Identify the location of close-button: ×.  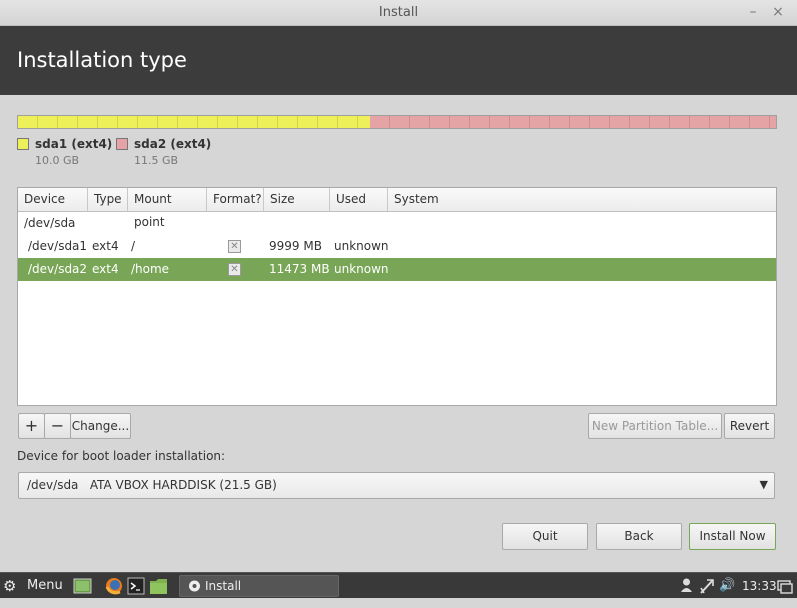
(778, 12).